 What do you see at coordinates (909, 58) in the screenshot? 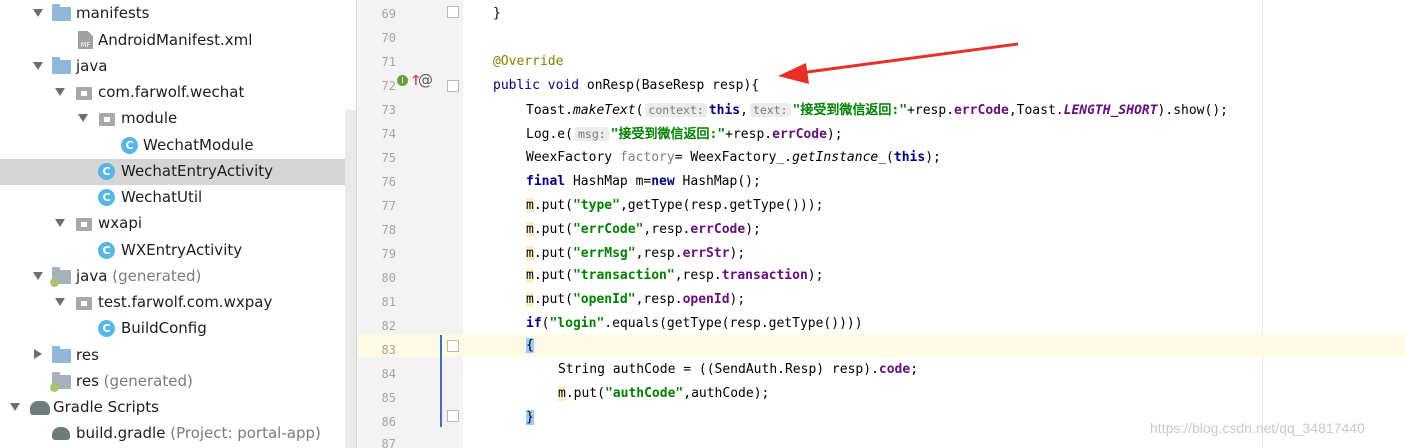
I see `arrow-shaft` at bounding box center [909, 58].